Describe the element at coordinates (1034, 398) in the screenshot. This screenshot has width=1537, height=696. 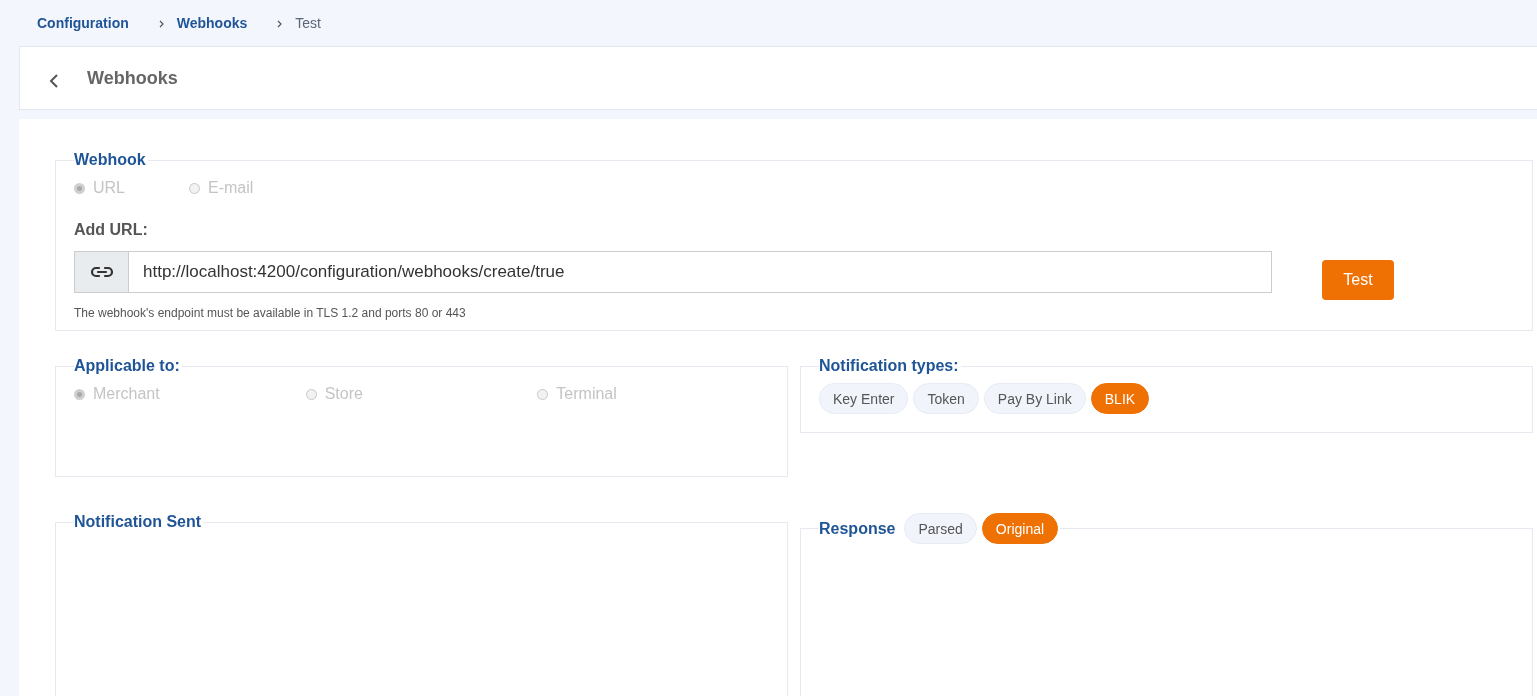
I see `type-chip: Pay By Link` at that location.